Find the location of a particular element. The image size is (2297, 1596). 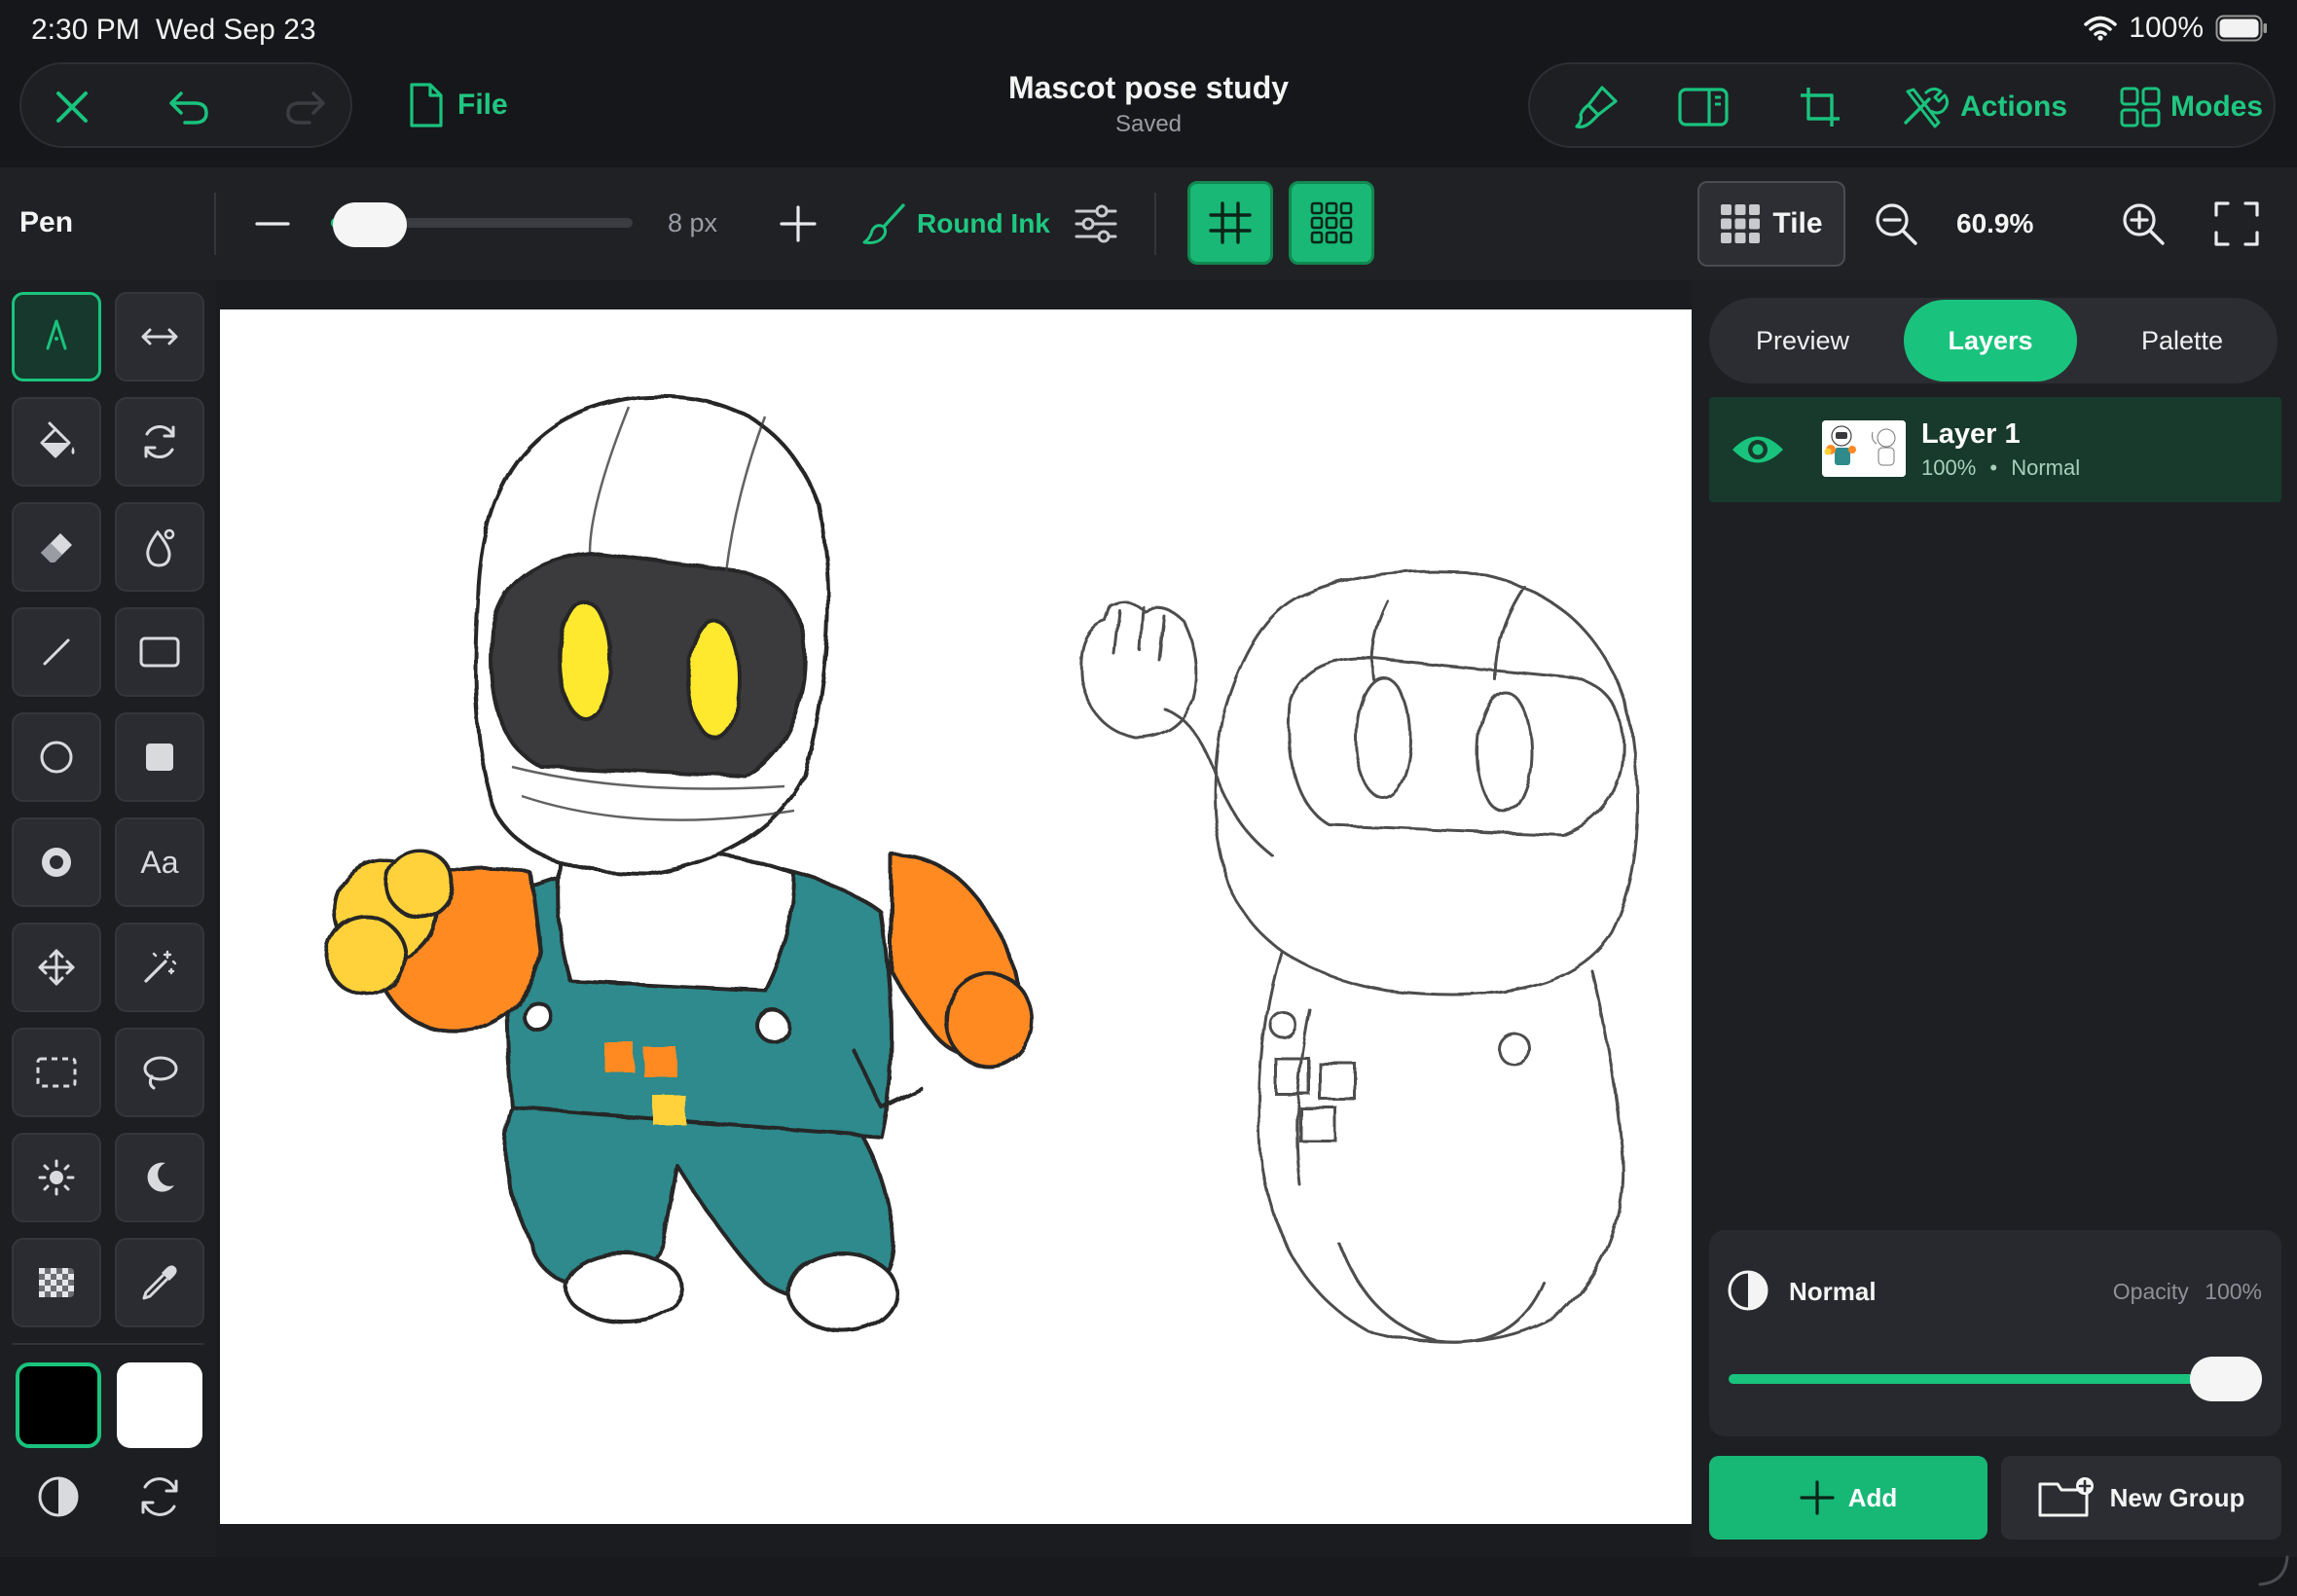

divider is located at coordinates (1155, 224).